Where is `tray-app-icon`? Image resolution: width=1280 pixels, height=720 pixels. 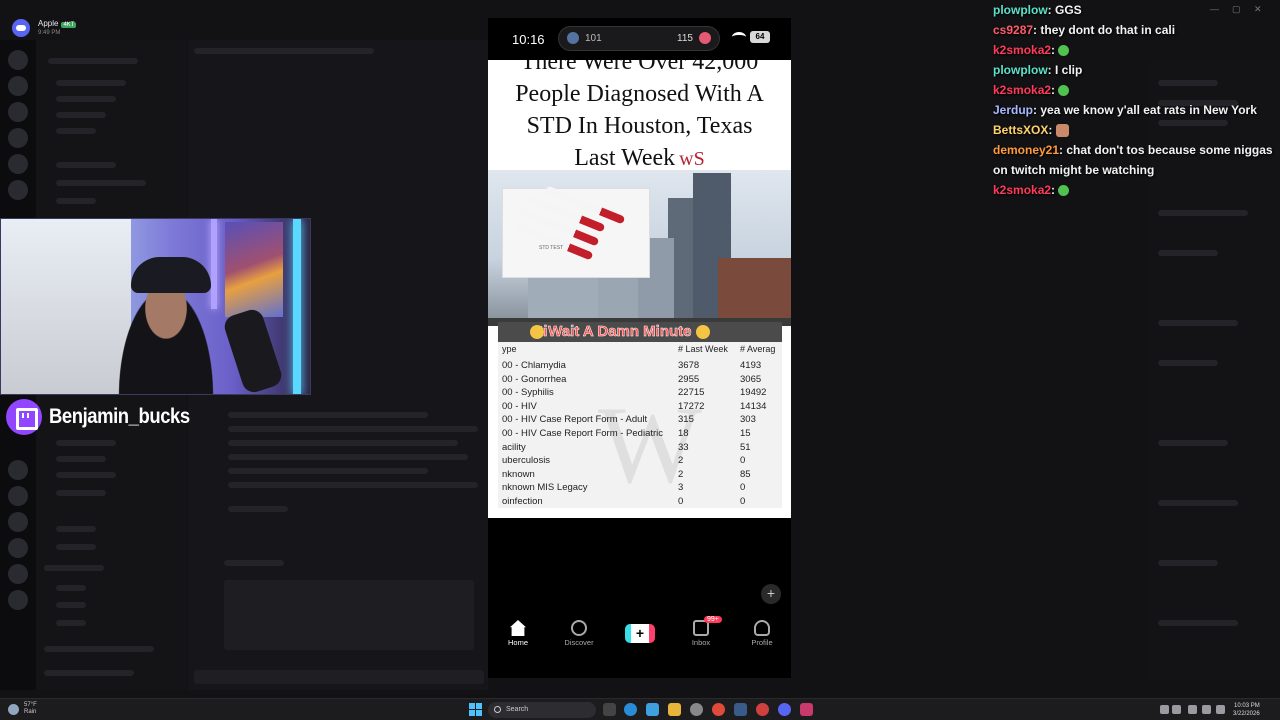
tray-app-icon is located at coordinates (1176, 709).